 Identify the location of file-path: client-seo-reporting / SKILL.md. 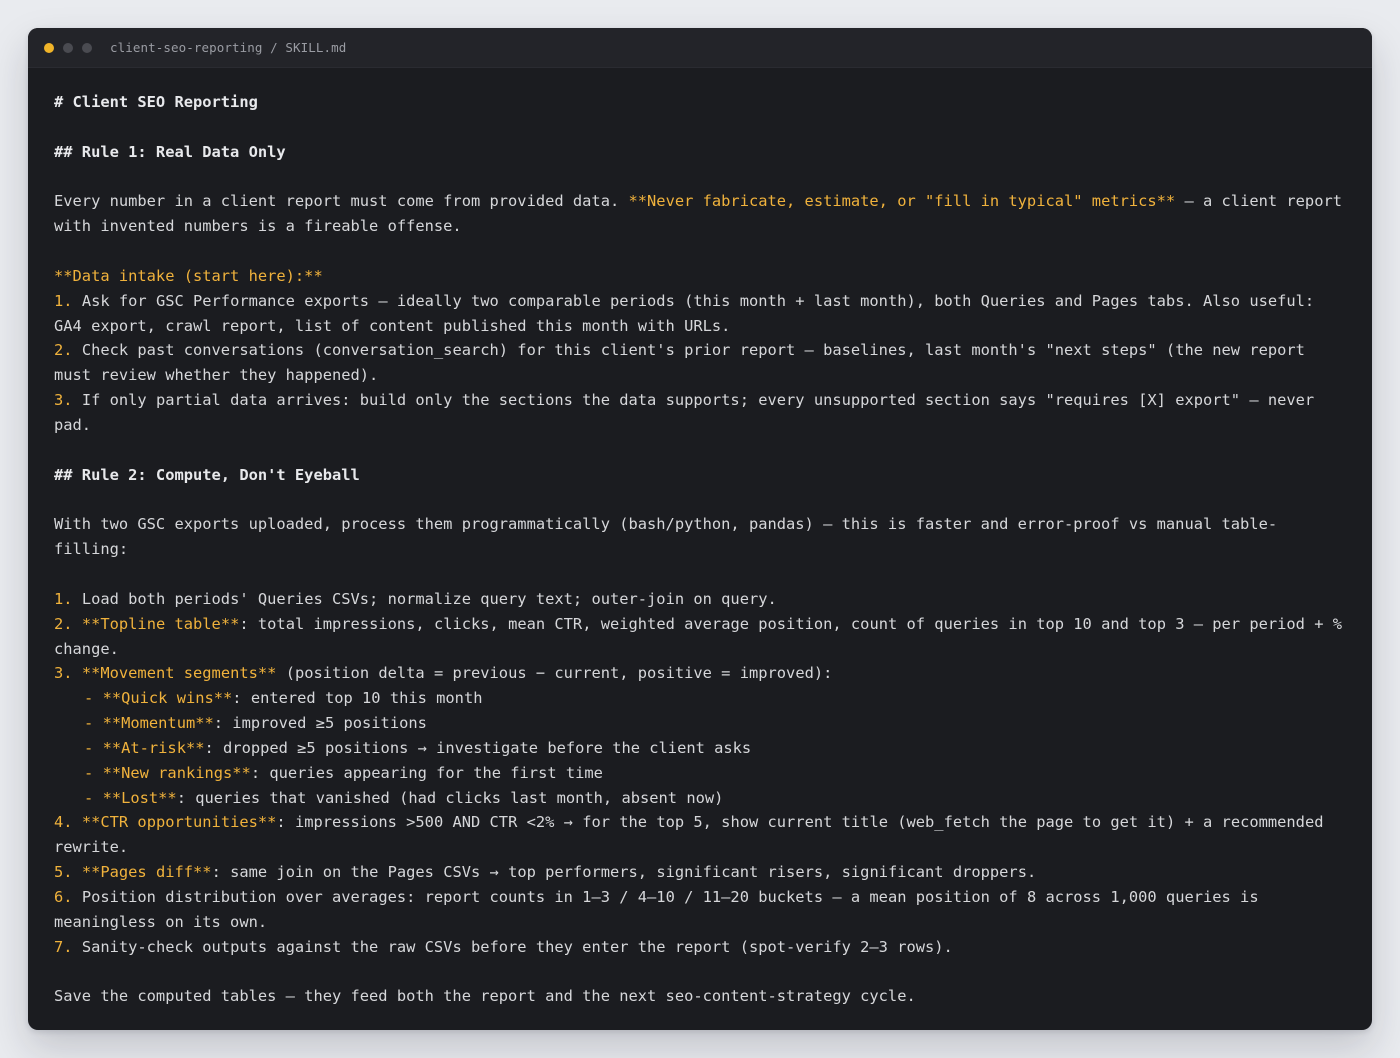
(228, 47).